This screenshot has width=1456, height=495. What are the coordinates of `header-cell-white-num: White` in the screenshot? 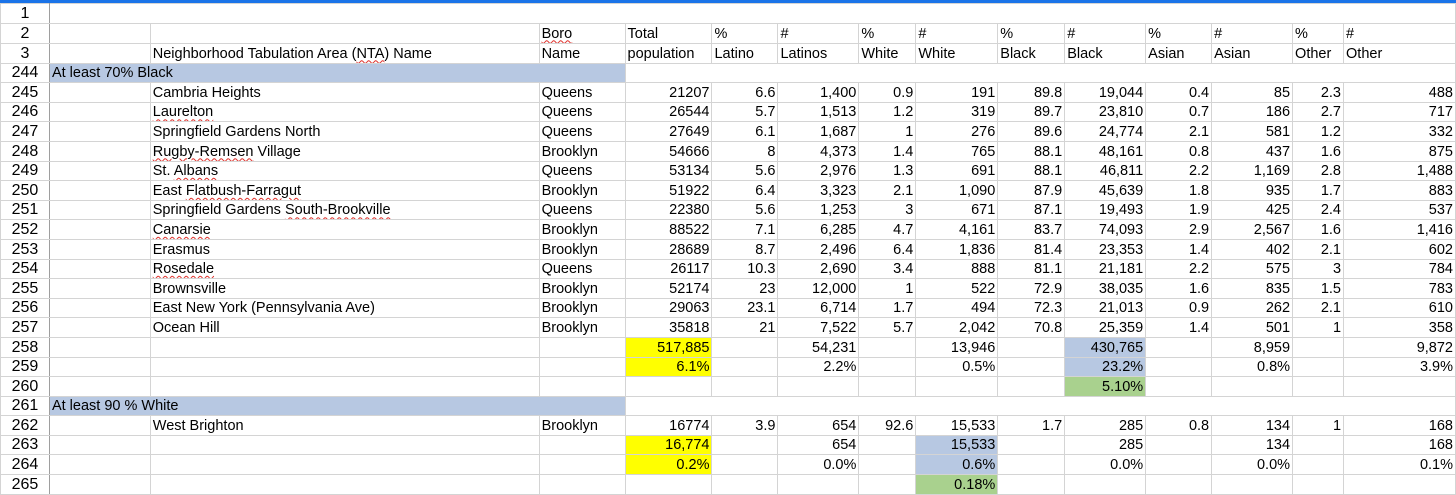 It's located at (957, 53).